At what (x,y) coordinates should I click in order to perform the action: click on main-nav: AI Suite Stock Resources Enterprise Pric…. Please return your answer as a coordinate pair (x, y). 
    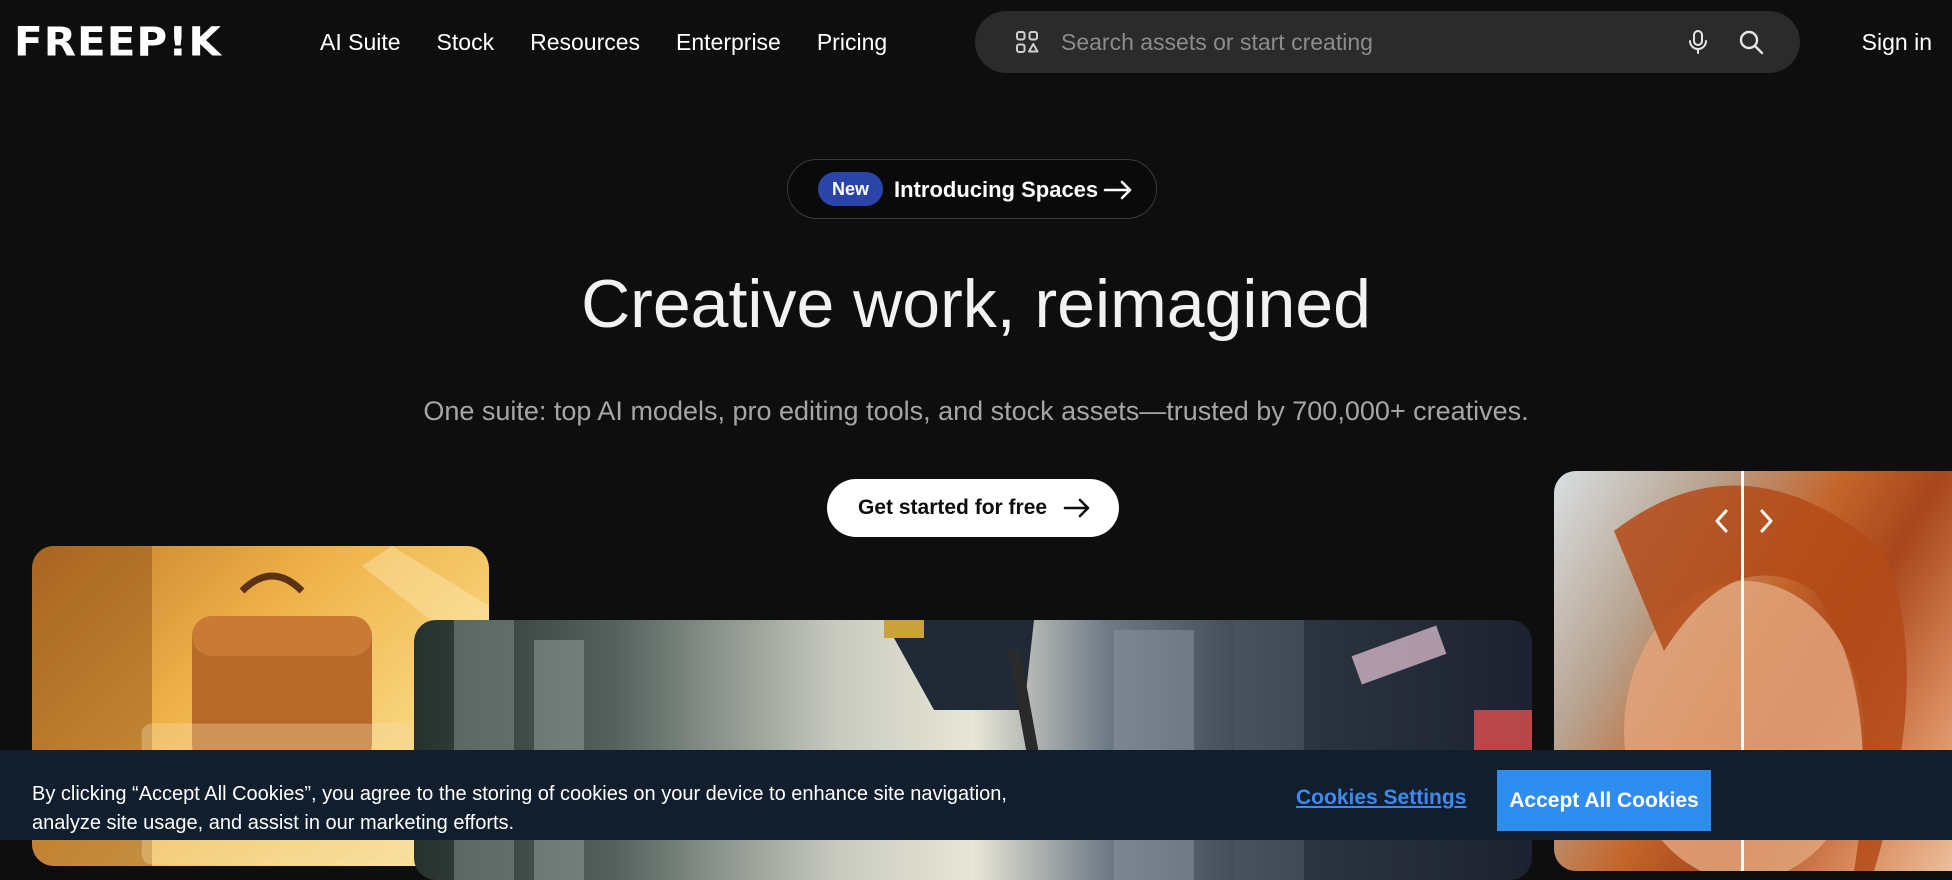
    Looking at the image, I should click on (603, 42).